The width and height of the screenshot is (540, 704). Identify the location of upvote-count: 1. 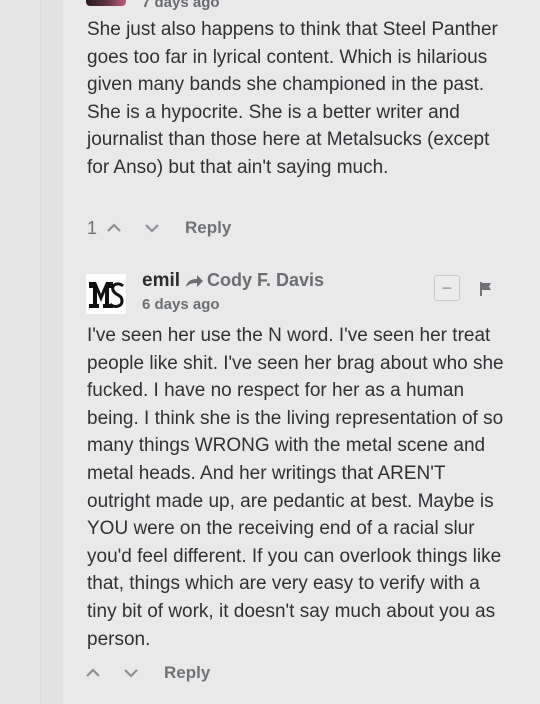
(92, 227).